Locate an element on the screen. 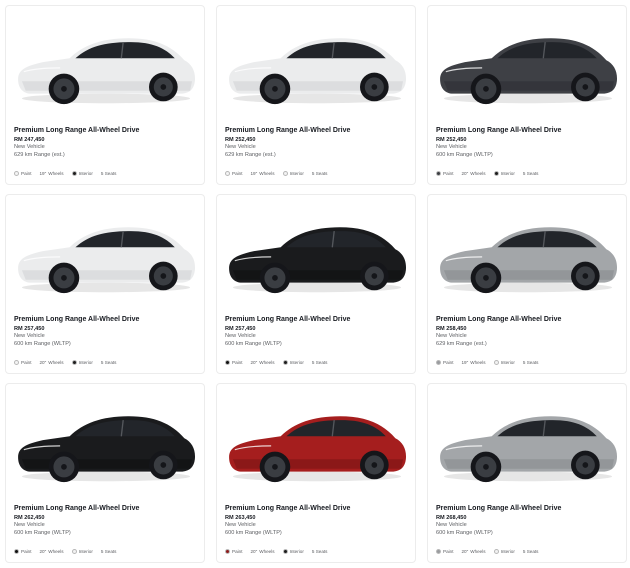 This screenshot has height=568, width=630. vehicle-price: RM 262,450 is located at coordinates (29, 518).